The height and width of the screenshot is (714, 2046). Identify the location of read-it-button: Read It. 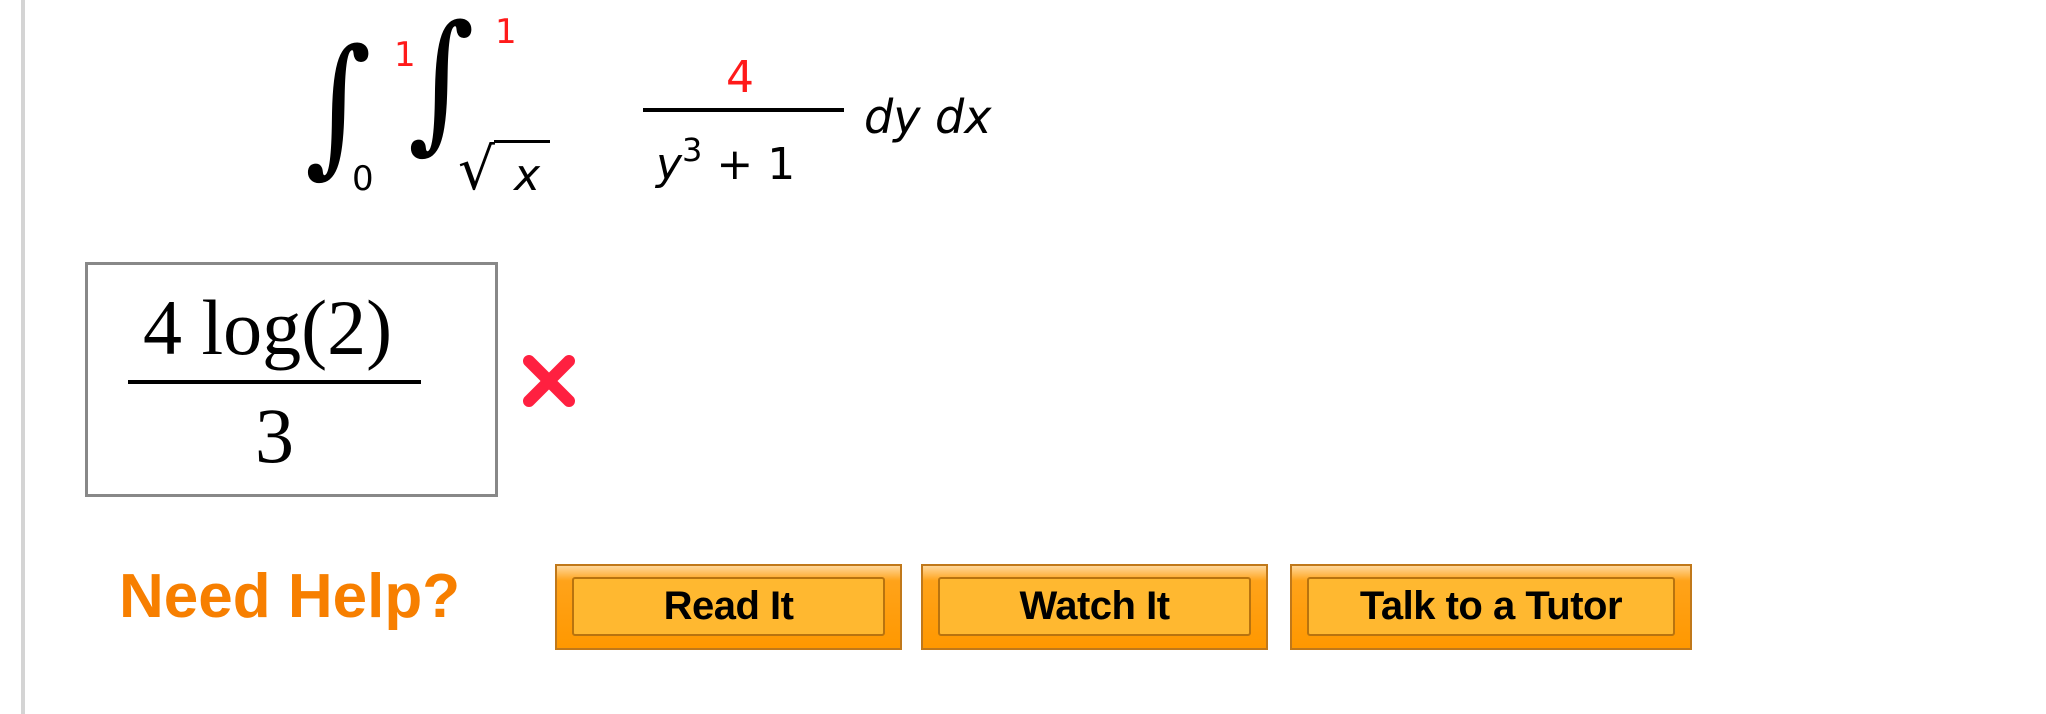
(728, 607).